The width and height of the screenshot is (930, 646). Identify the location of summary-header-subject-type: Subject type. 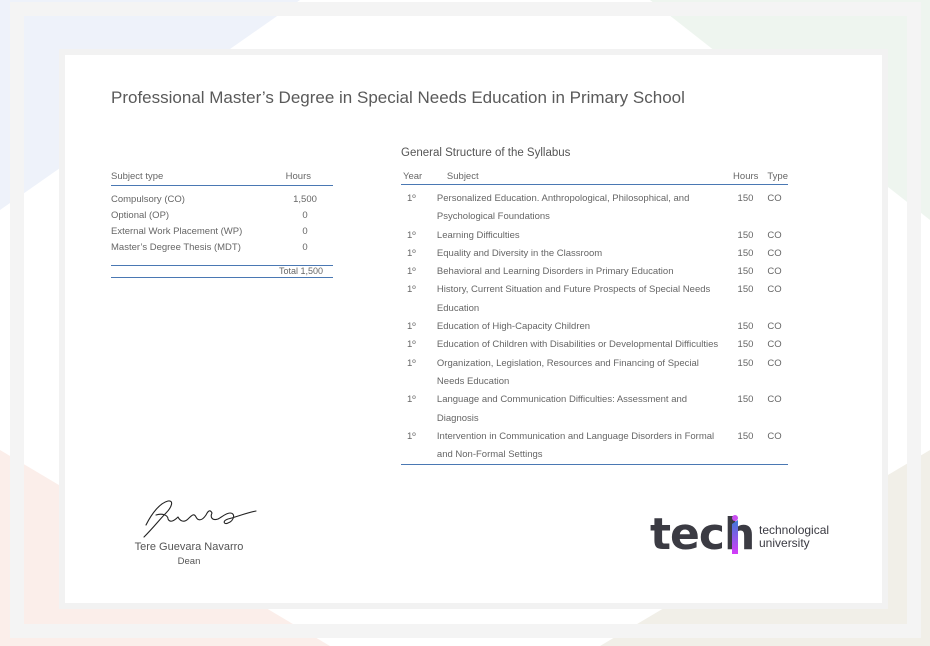
(137, 176).